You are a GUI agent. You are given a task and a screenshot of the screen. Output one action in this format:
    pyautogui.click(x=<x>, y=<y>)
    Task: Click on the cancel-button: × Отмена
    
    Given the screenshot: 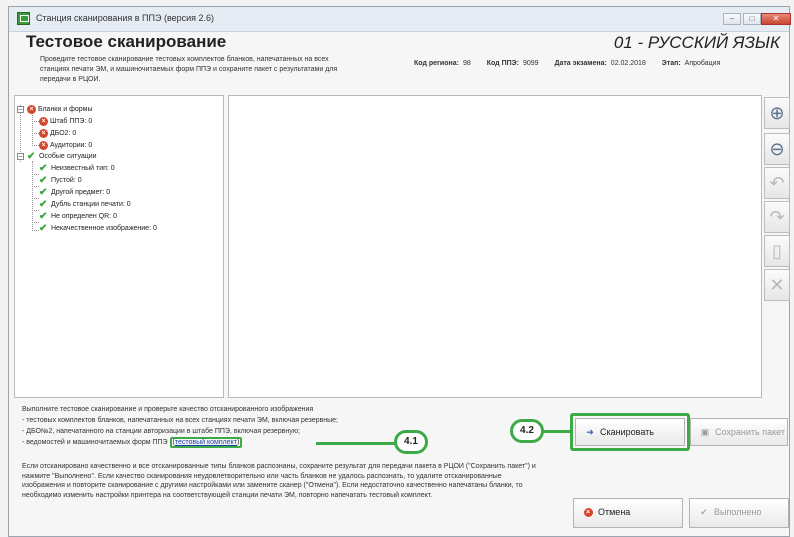 What is the action you would take?
    pyautogui.click(x=628, y=513)
    